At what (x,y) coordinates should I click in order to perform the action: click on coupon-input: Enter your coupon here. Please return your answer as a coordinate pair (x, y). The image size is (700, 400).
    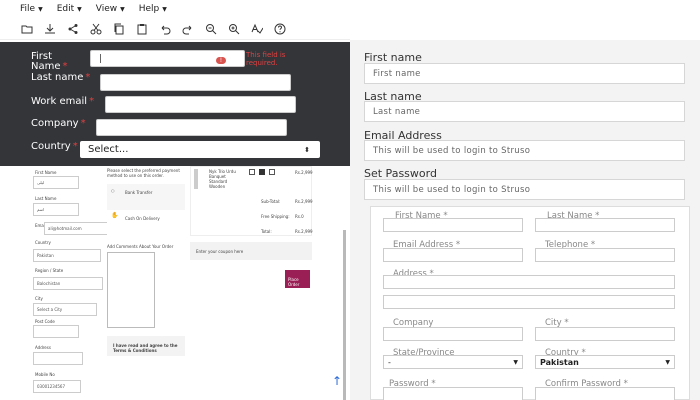
    Looking at the image, I should click on (251, 251).